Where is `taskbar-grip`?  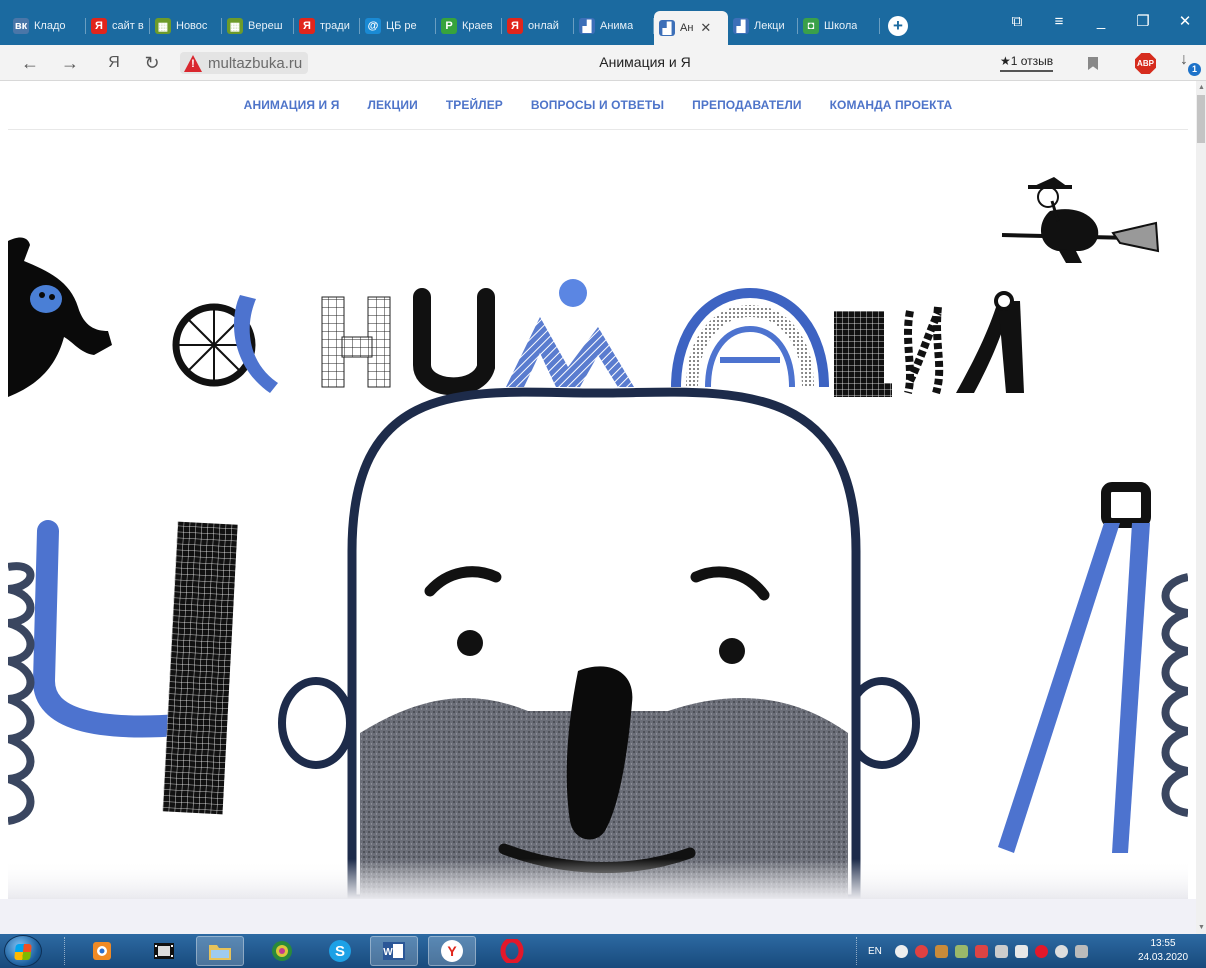 taskbar-grip is located at coordinates (65, 951).